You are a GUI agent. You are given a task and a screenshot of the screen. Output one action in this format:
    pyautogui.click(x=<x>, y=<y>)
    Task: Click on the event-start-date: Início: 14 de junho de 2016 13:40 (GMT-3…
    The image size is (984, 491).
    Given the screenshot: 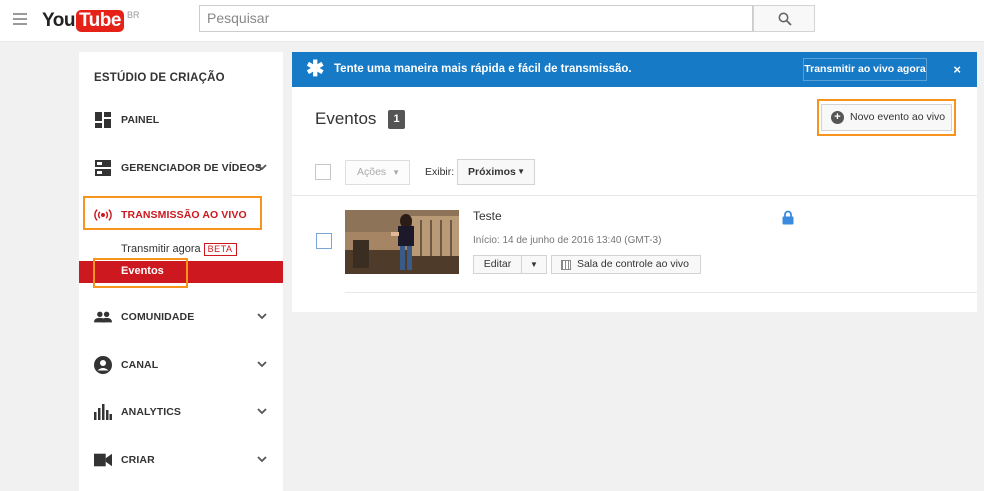 What is the action you would take?
    pyautogui.click(x=567, y=240)
    